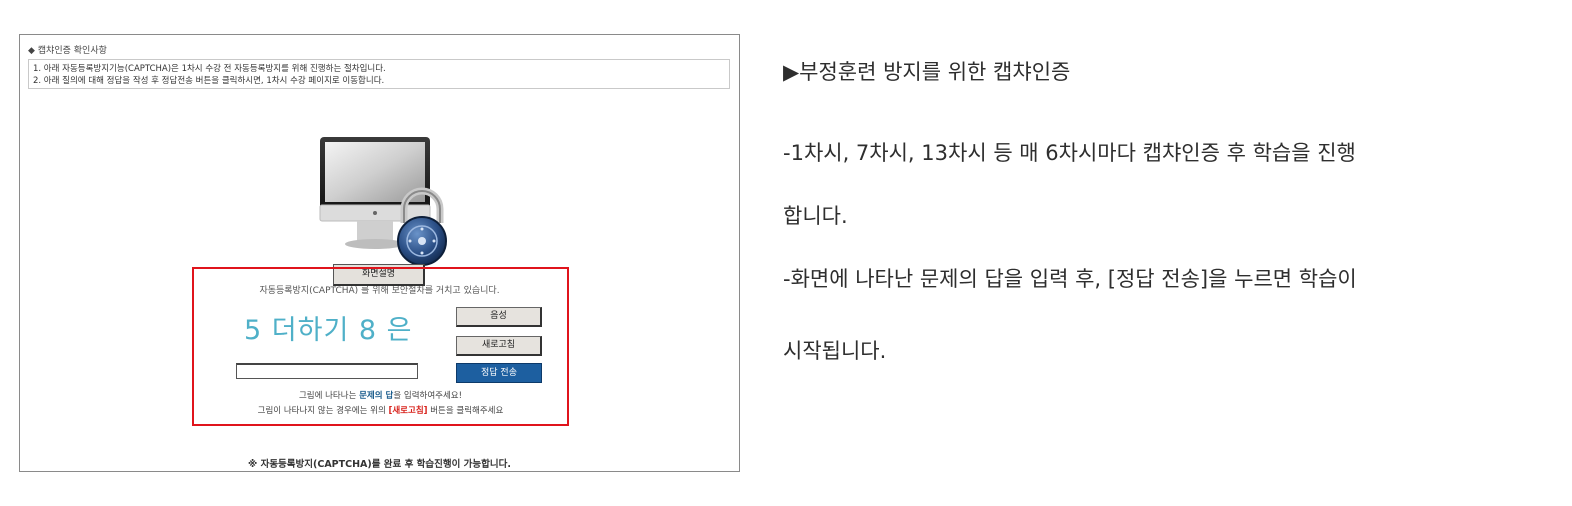 The height and width of the screenshot is (506, 1572). I want to click on captcha-question: 5 더하기 8 은, so click(328, 330).